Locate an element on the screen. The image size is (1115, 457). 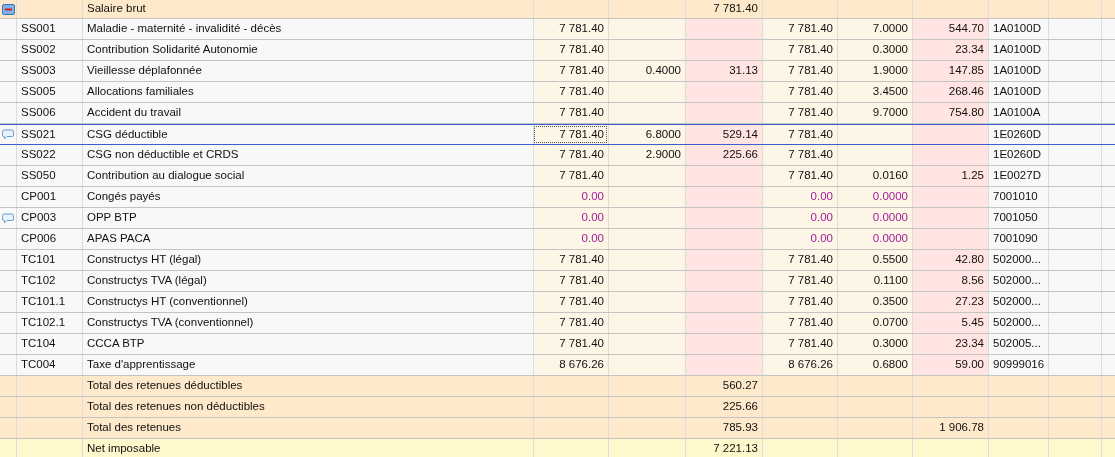
table-cell: SS001 is located at coordinates (49, 29).